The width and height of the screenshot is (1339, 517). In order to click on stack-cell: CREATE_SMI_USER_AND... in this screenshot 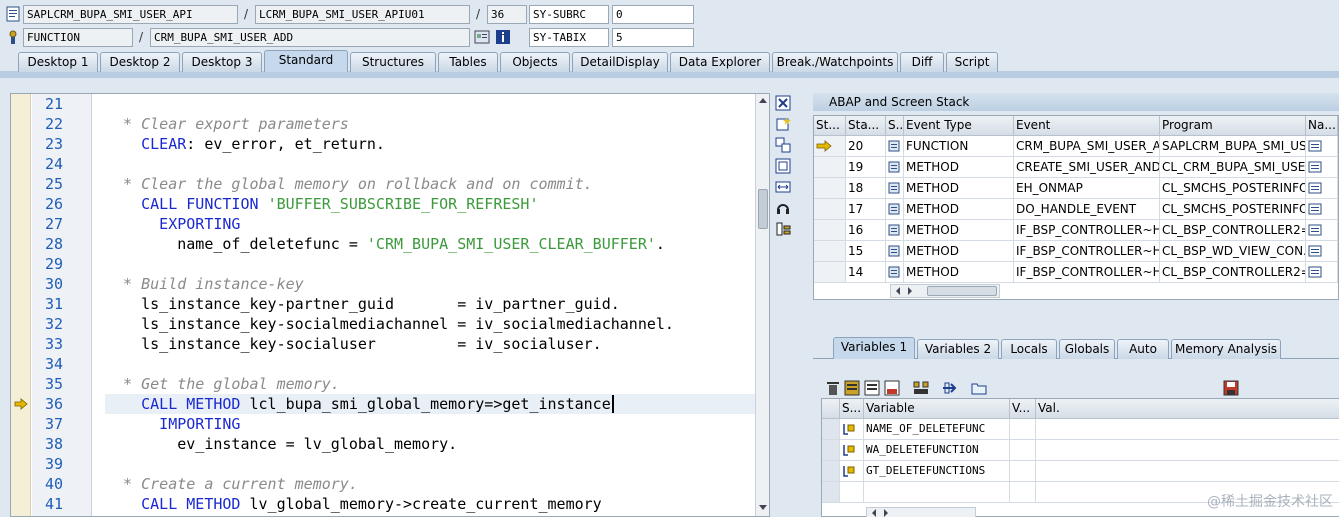, I will do `click(1087, 167)`.